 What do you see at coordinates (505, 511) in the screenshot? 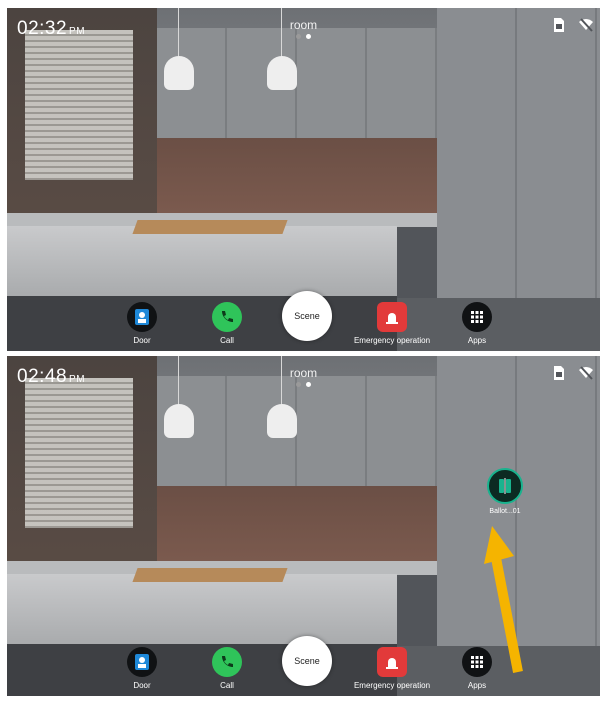
I see `device-label: Ballot...01` at bounding box center [505, 511].